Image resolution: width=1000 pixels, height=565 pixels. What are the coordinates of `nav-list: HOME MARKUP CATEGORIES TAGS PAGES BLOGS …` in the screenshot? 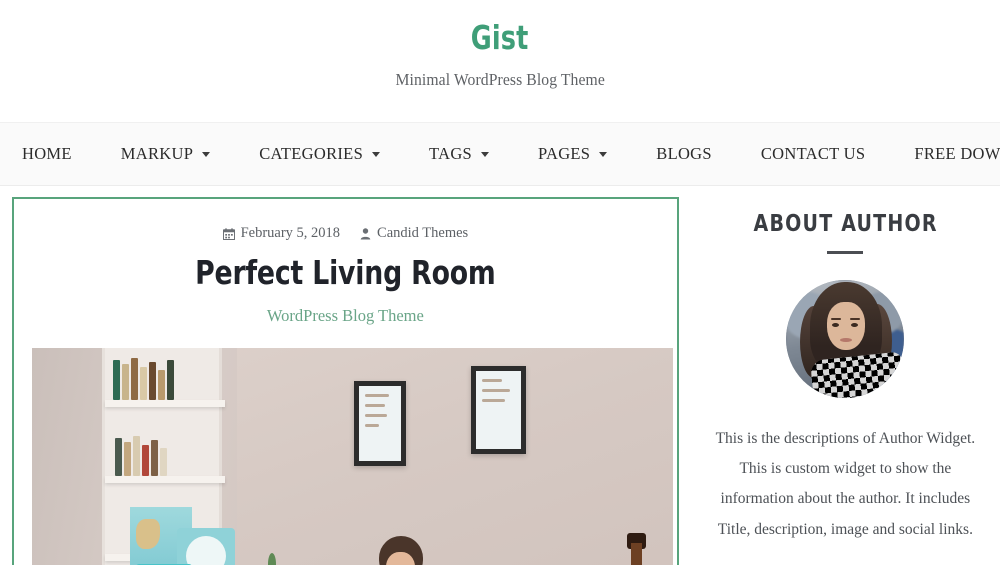 It's located at (511, 154).